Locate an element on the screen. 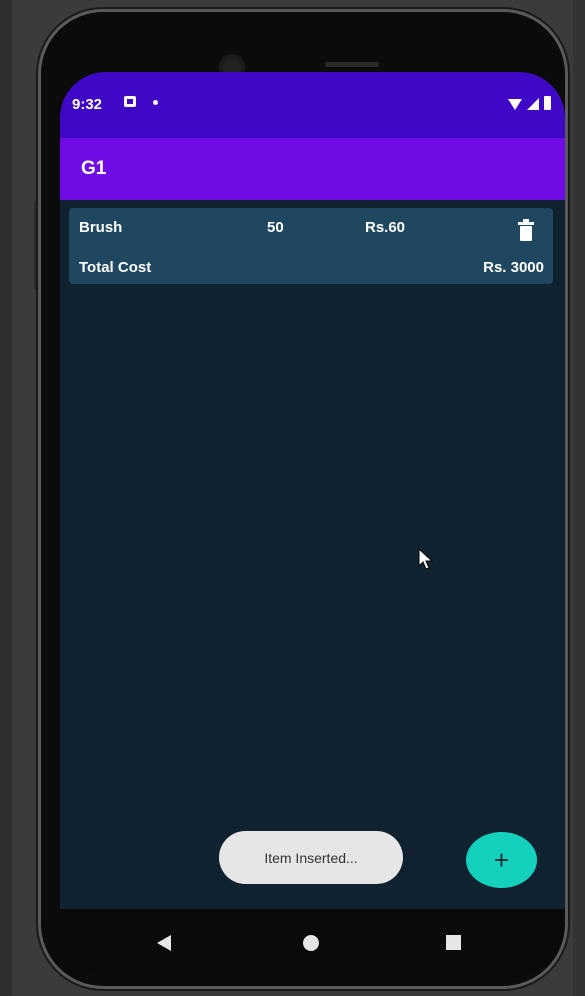 The width and height of the screenshot is (585, 996). item-card: Brush 50 Rs.60 Total Cost Rs. 3000 is located at coordinates (311, 246).